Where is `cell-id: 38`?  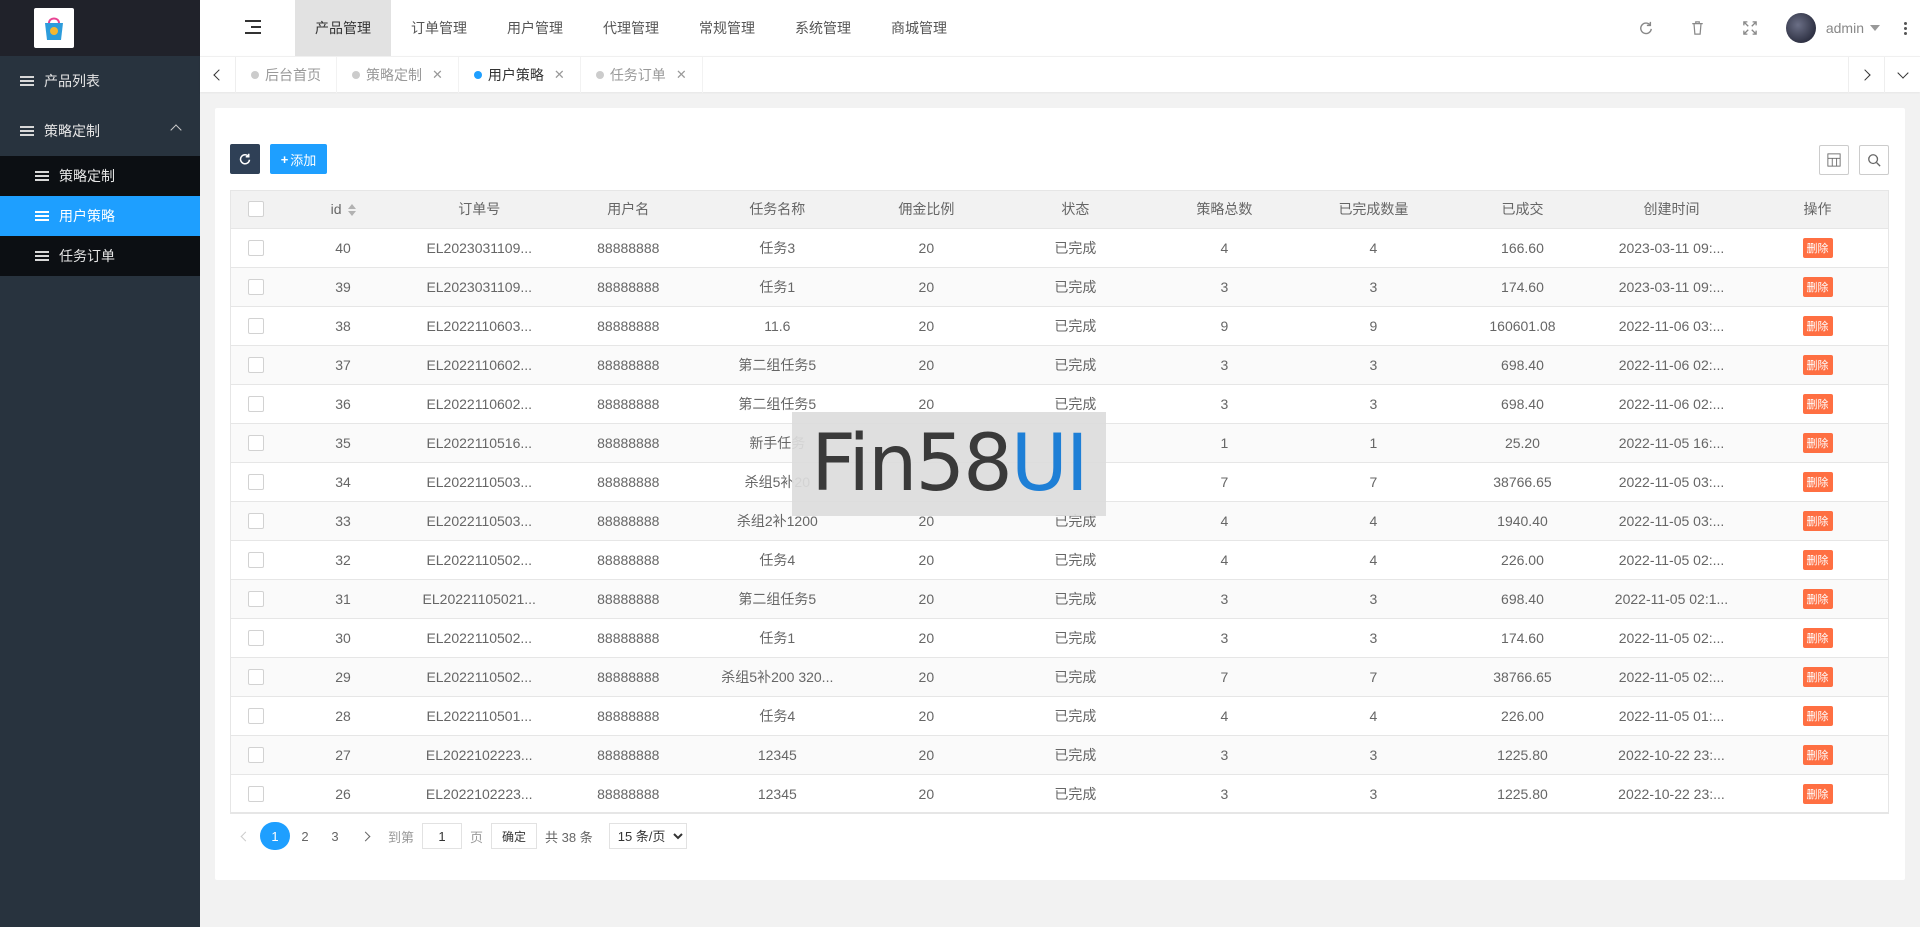
cell-id: 38 is located at coordinates (343, 326).